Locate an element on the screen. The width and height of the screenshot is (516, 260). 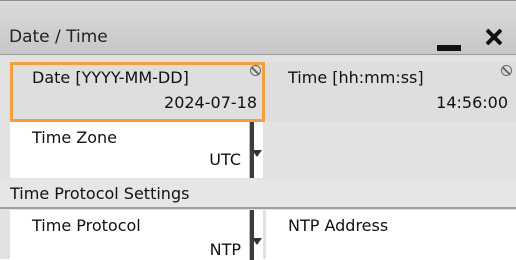
date-label: Date [YYYY-MM-DD] is located at coordinates (110, 77).